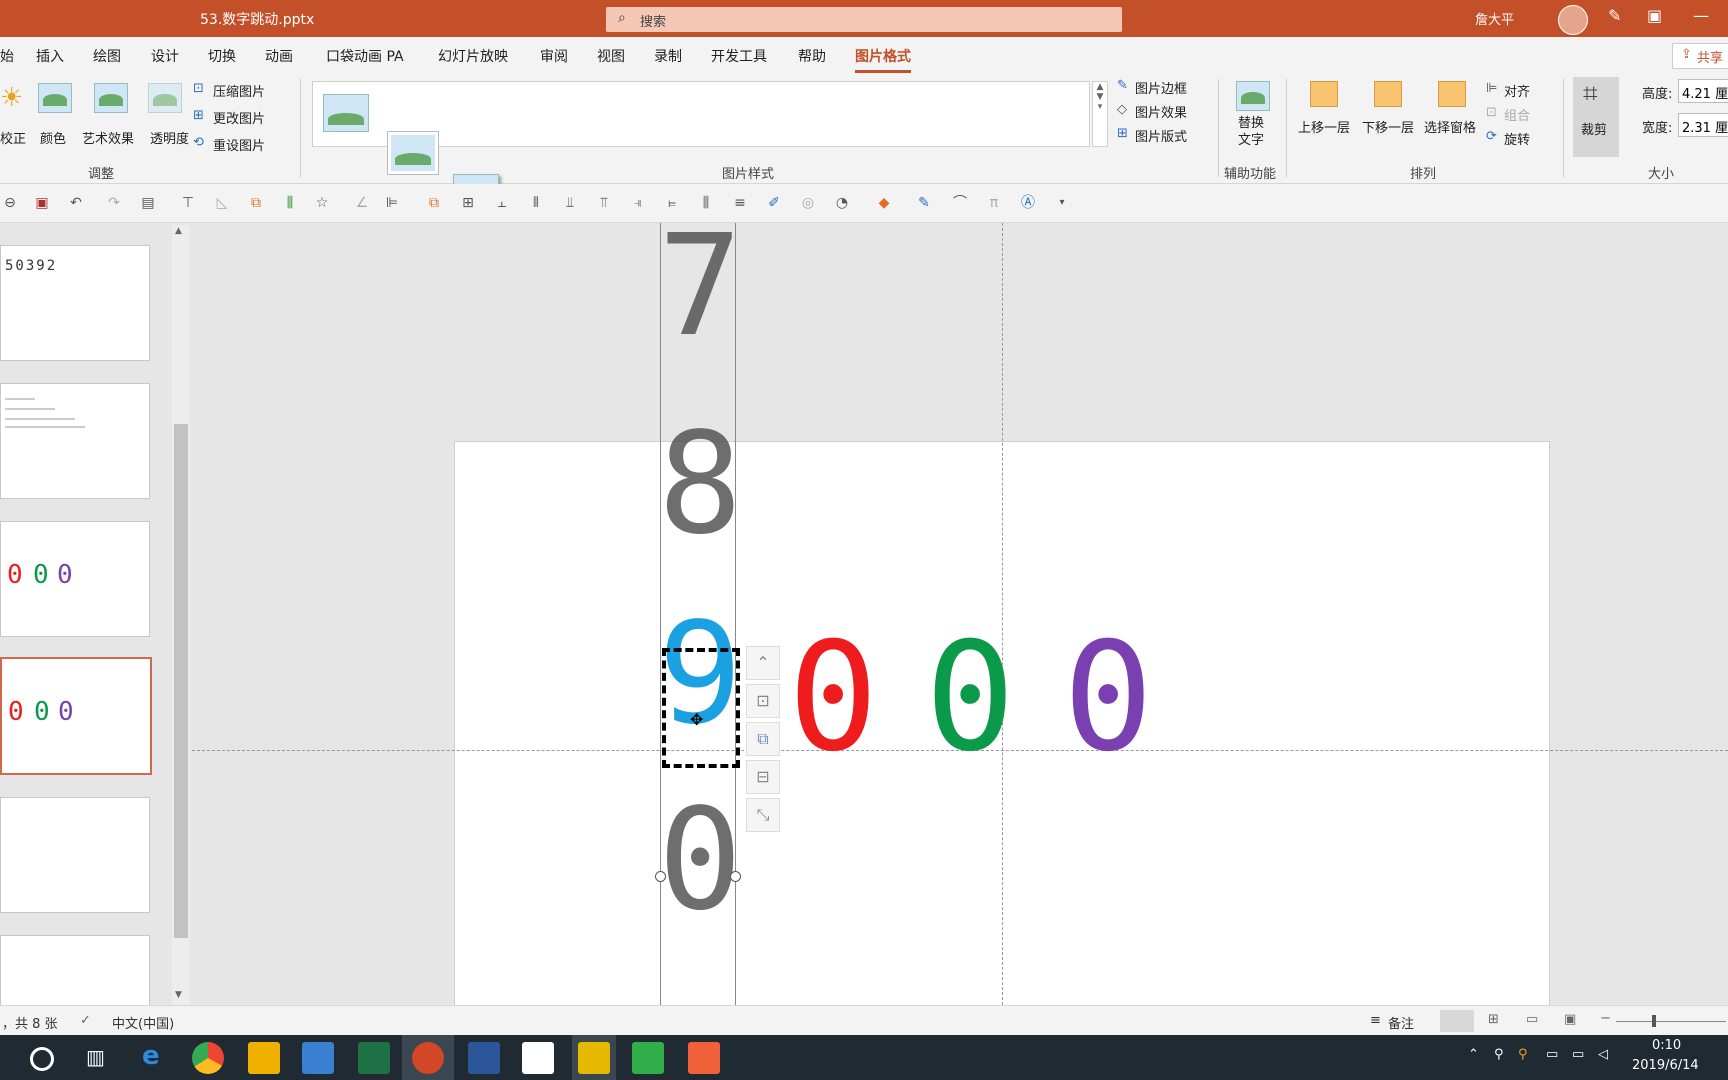 Image resolution: width=1728 pixels, height=1080 pixels. What do you see at coordinates (884, 203) in the screenshot?
I see `fill-color-icon: ◆` at bounding box center [884, 203].